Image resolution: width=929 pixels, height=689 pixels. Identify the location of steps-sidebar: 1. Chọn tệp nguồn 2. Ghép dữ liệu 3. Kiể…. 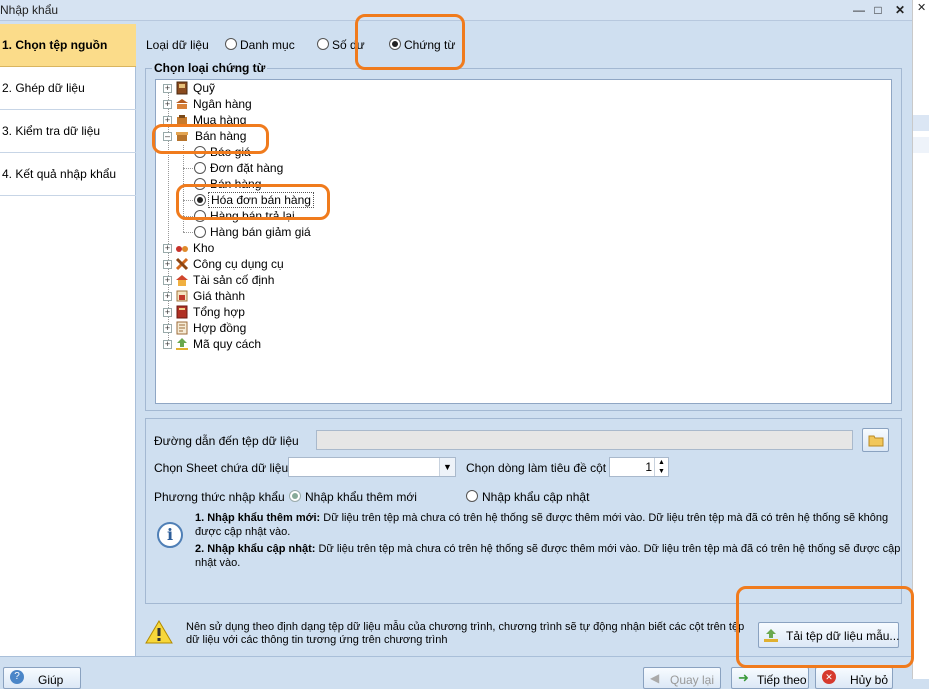
(68, 340).